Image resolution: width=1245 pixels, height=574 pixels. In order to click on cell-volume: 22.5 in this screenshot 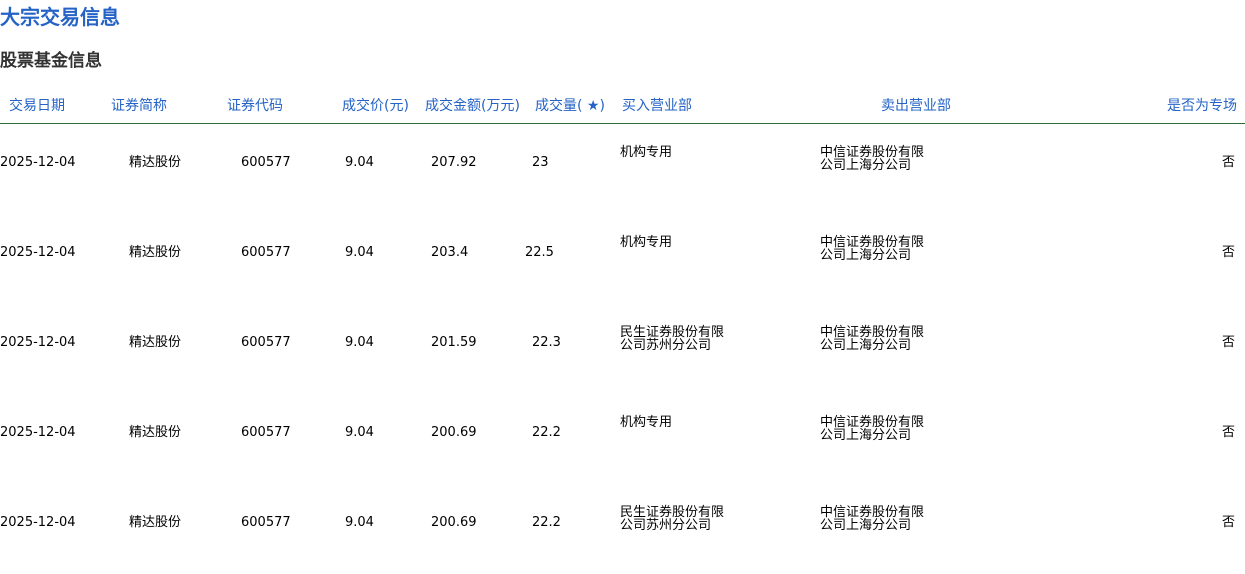, I will do `click(539, 252)`.